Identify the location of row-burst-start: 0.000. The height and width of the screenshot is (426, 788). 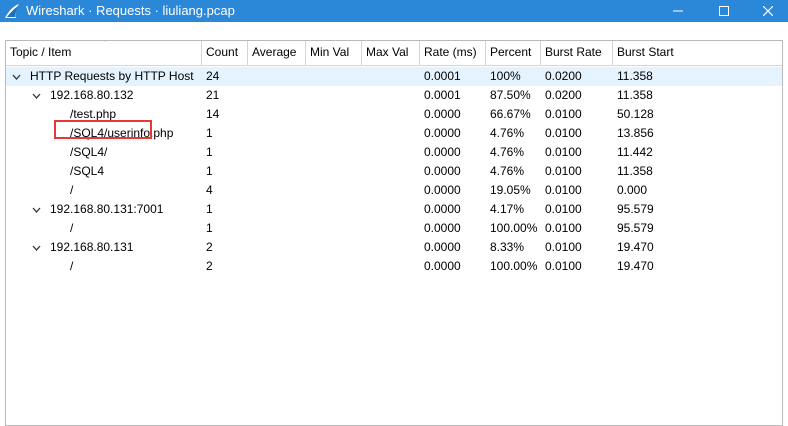
(632, 190).